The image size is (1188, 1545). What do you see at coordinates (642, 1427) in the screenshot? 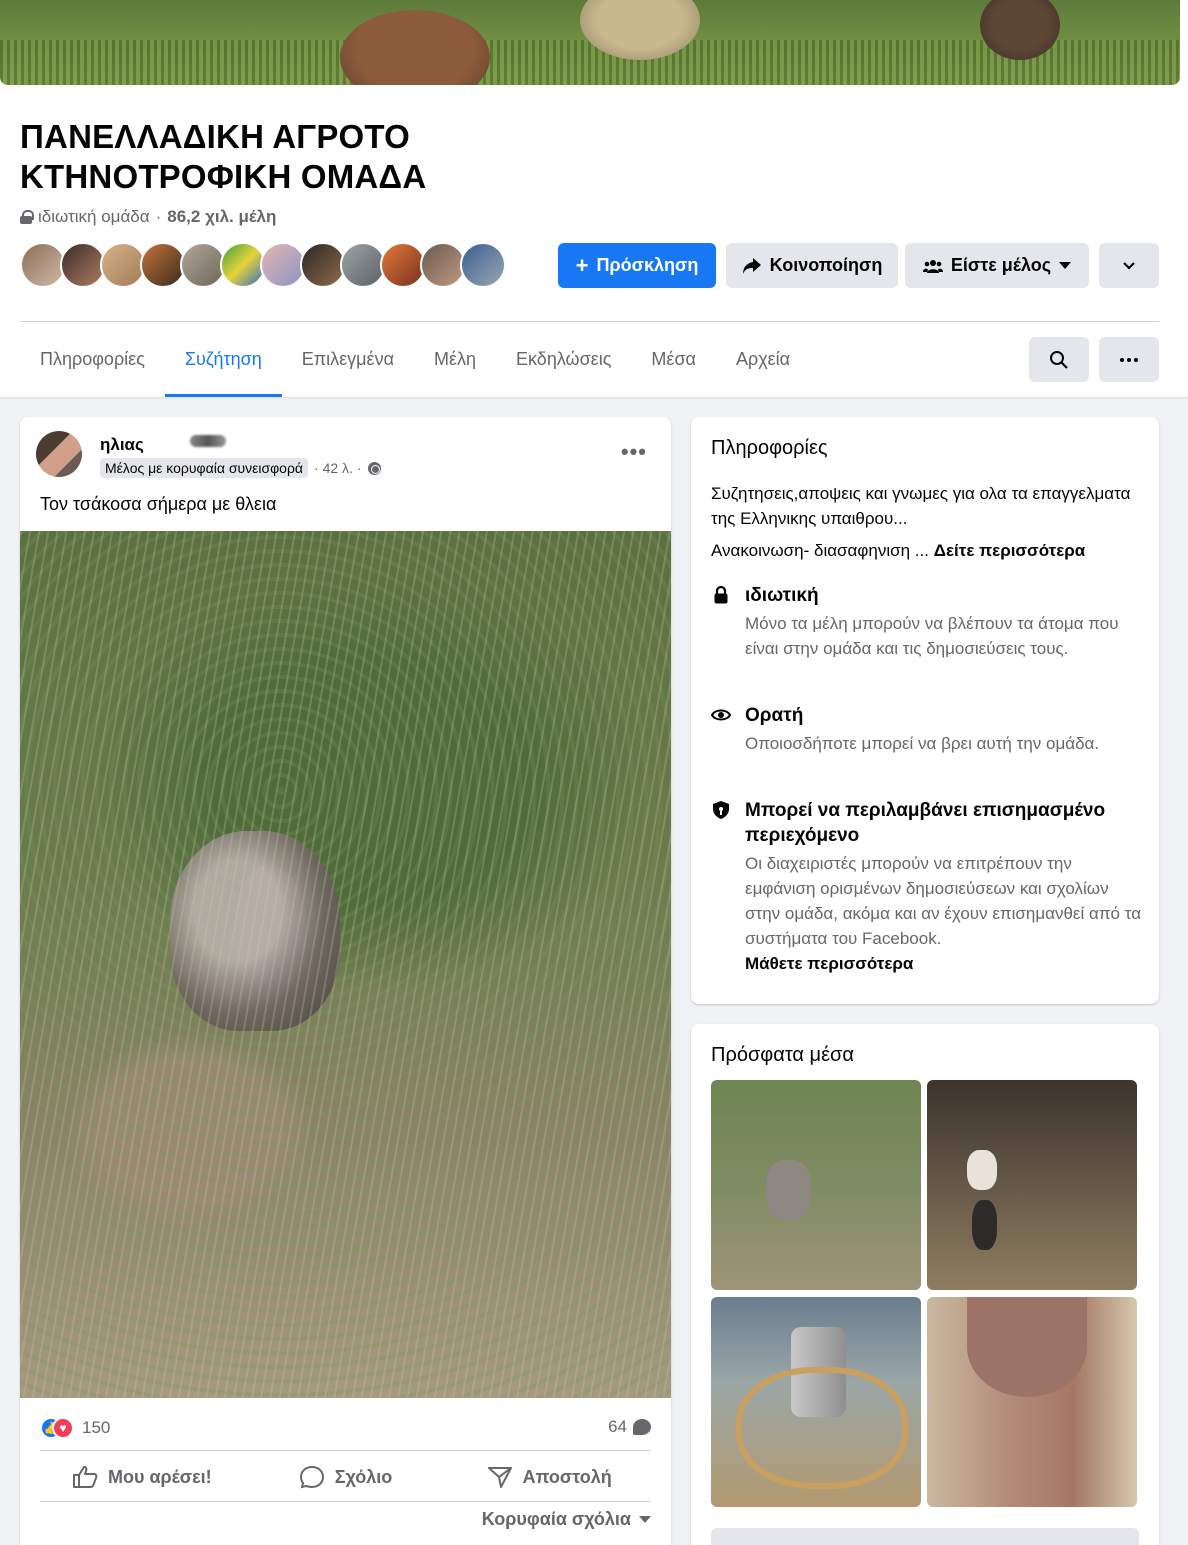
I see `comment-bubble-icon` at bounding box center [642, 1427].